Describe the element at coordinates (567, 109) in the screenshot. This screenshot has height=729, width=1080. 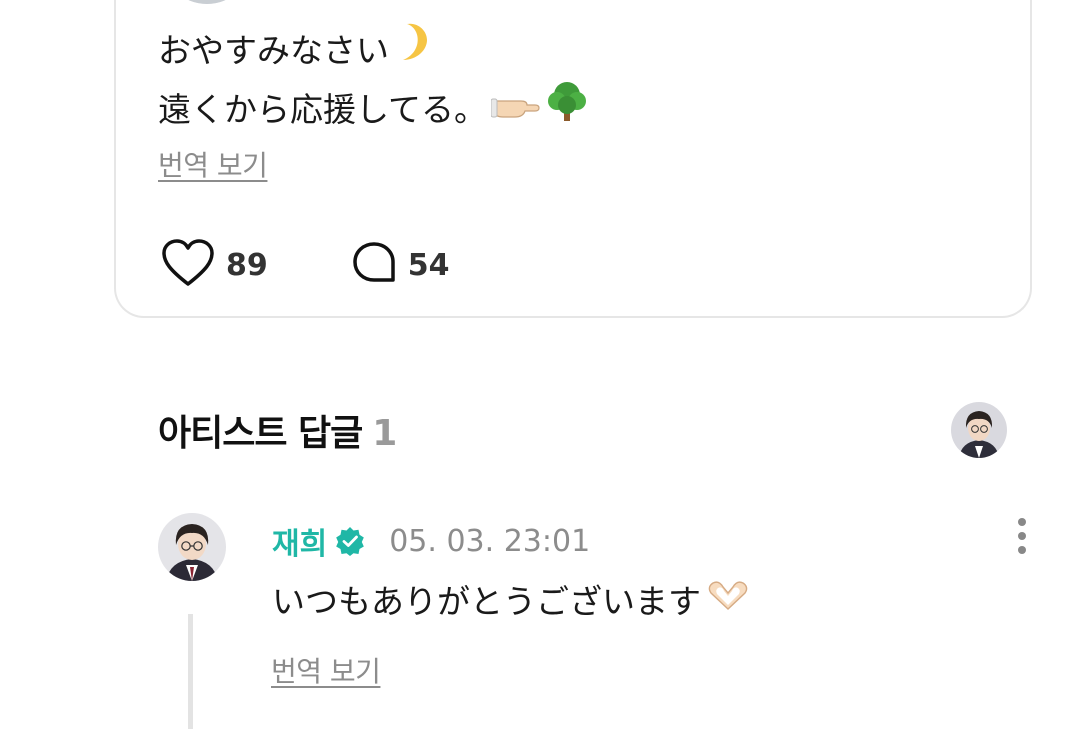
I see `tree-icon` at that location.